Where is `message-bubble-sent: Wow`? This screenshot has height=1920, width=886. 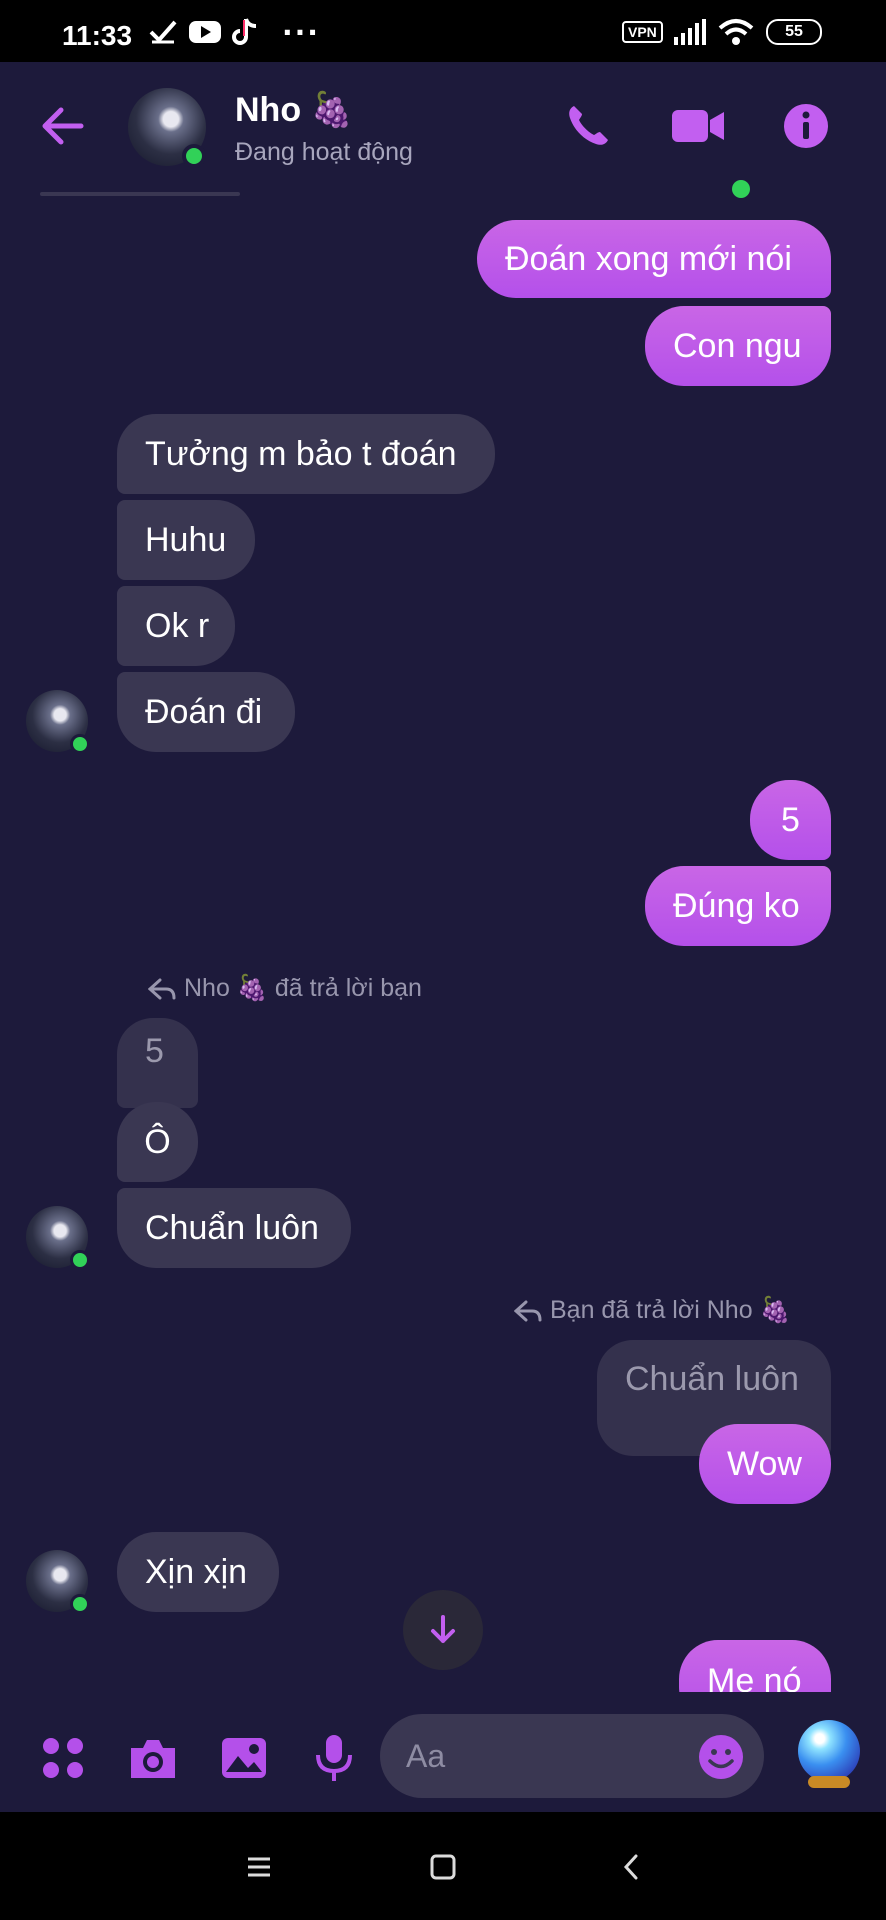
message-bubble-sent: Wow is located at coordinates (765, 1464).